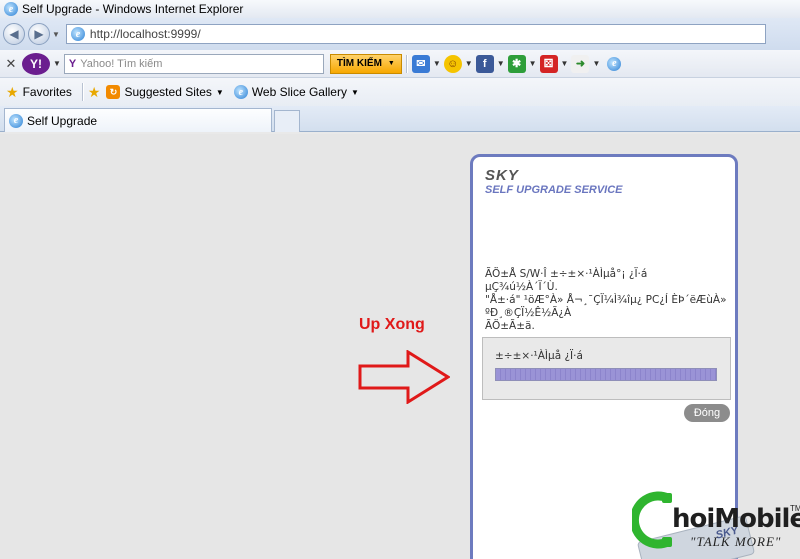 The height and width of the screenshot is (559, 800). What do you see at coordinates (94, 92) in the screenshot?
I see `add-favorite-icon: ★` at bounding box center [94, 92].